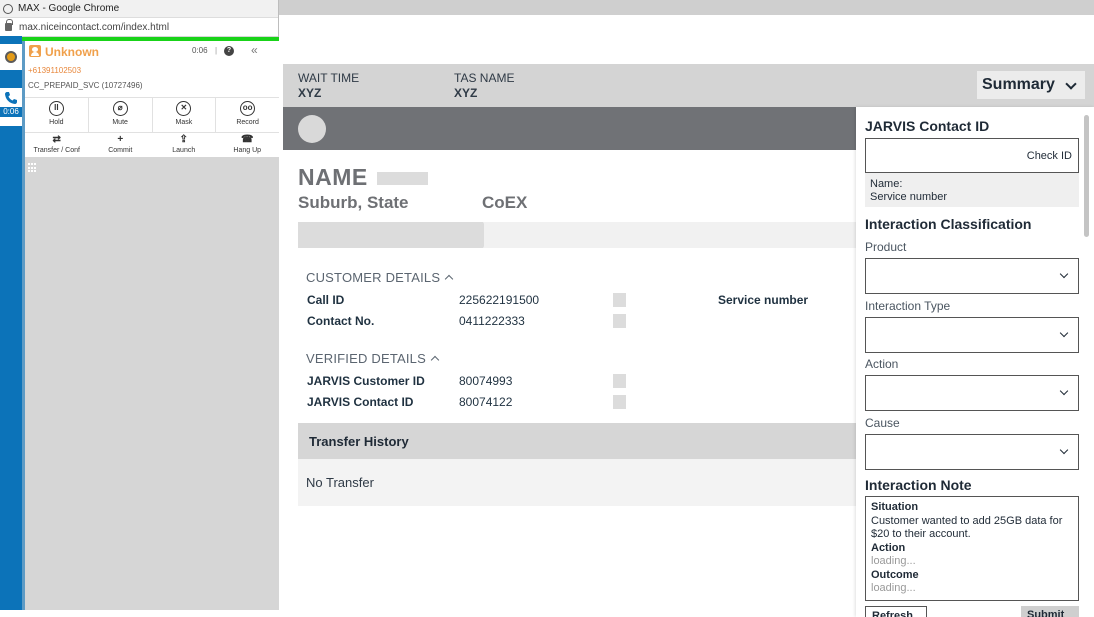 This screenshot has height=617, width=1094. Describe the element at coordinates (184, 108) in the screenshot. I see `mask-icon: ✕` at that location.